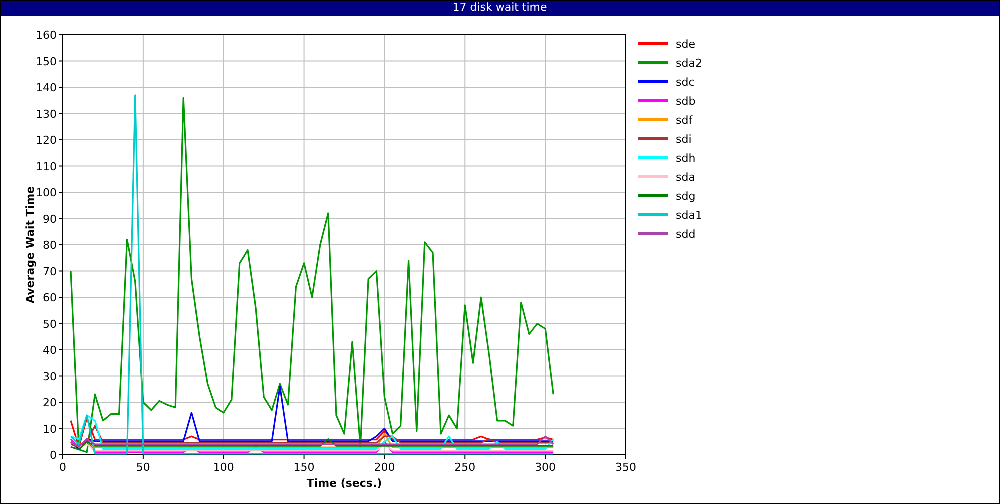 Image resolution: width=1000 pixels, height=504 pixels. I want to click on axis-tick-label: 140, so click(46, 88).